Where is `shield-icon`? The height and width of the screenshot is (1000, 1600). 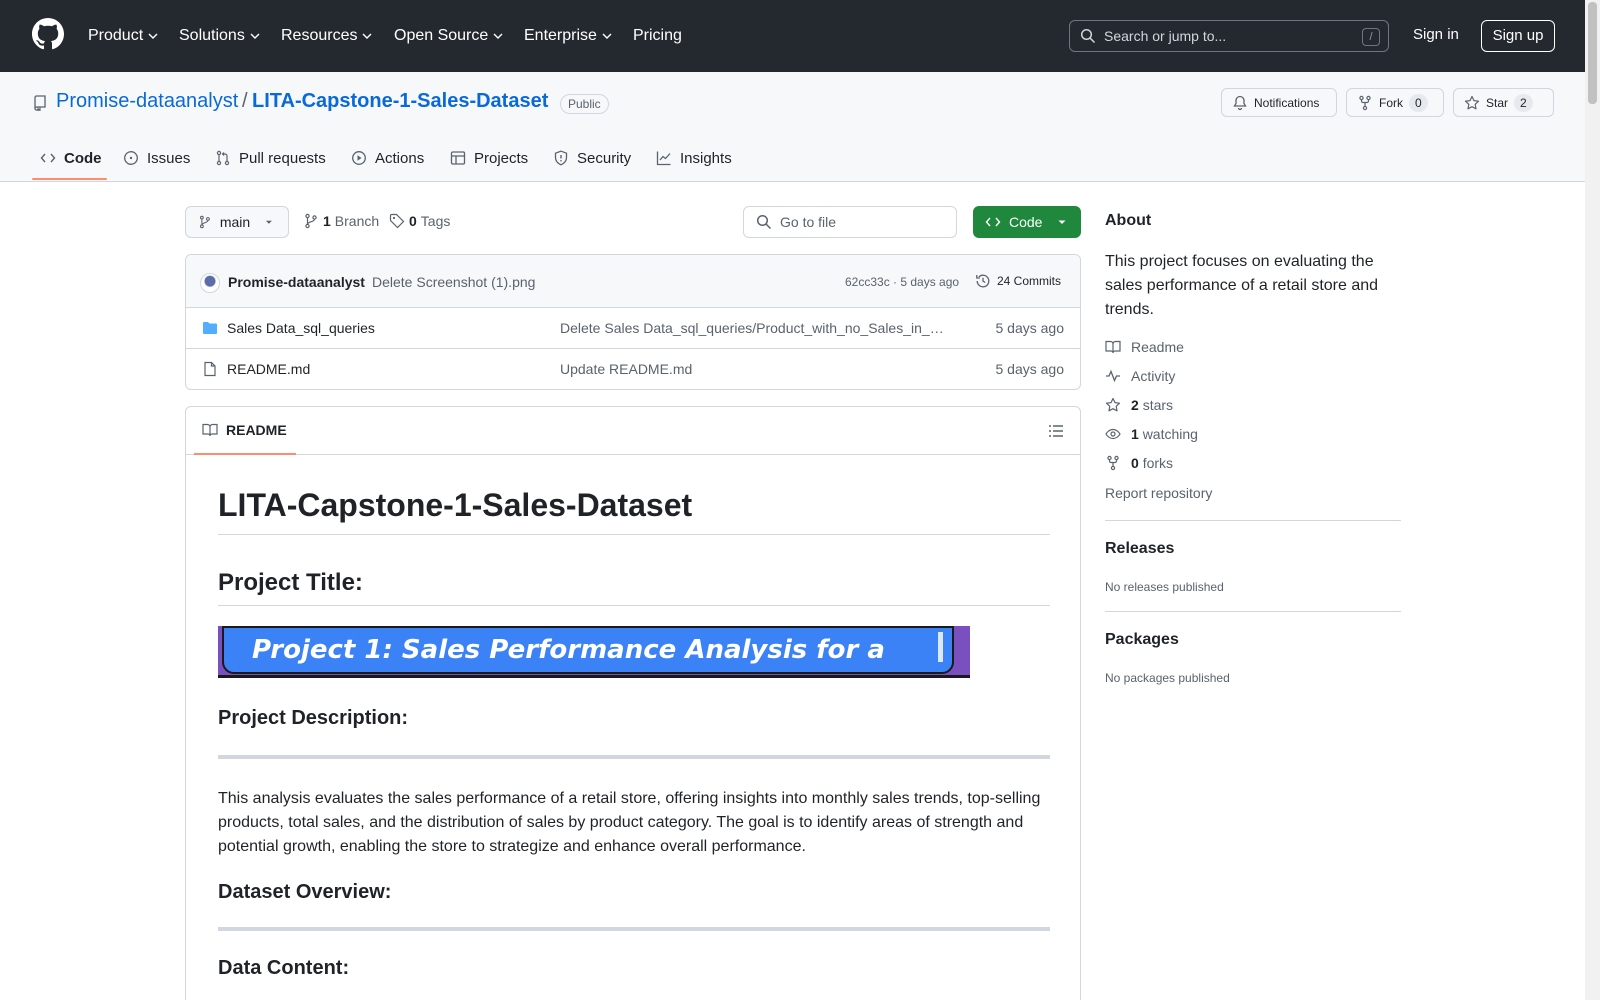 shield-icon is located at coordinates (561, 158).